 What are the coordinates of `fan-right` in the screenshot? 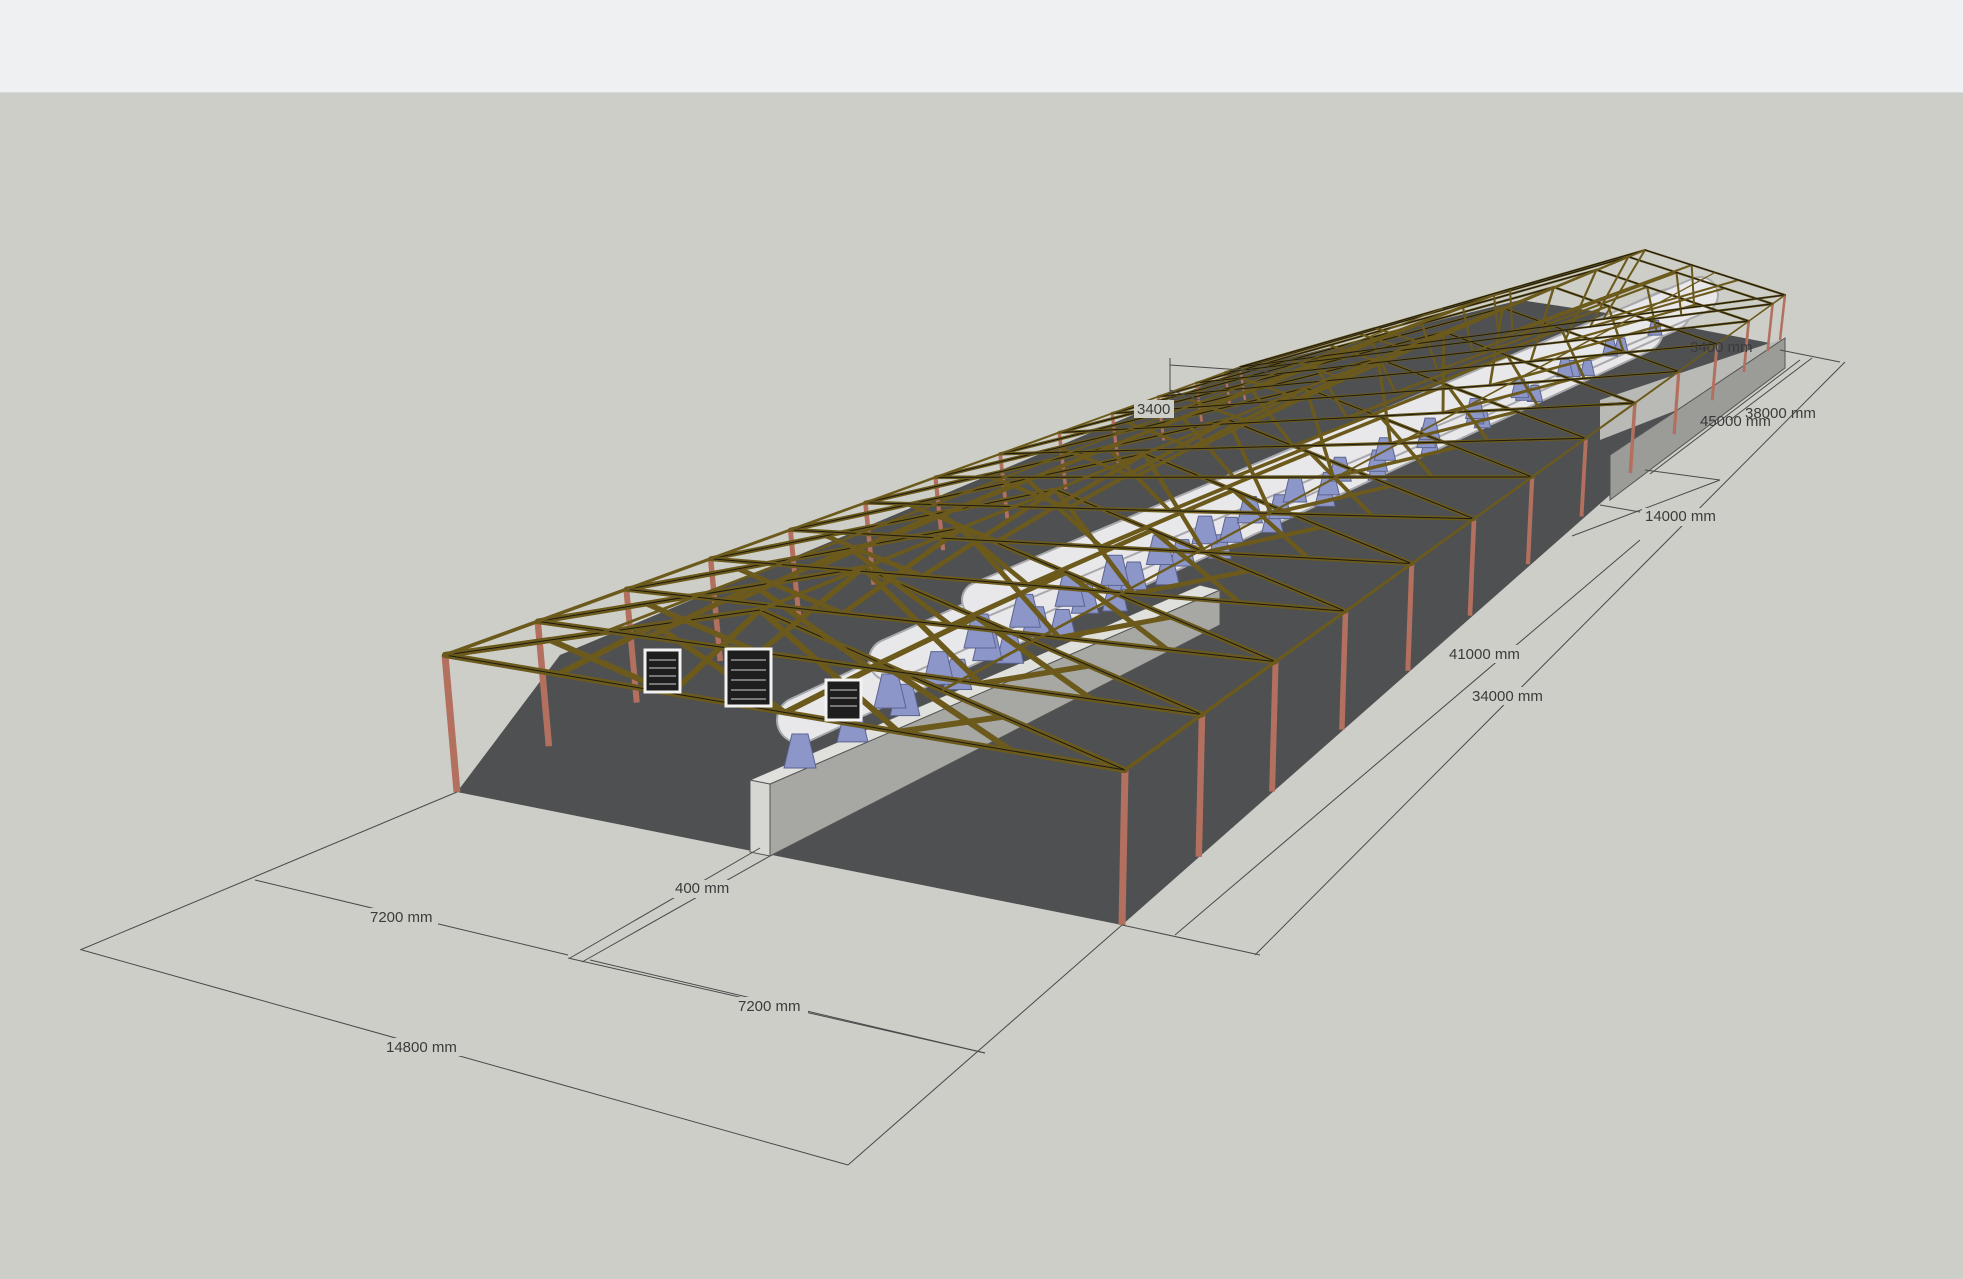 It's located at (843, 700).